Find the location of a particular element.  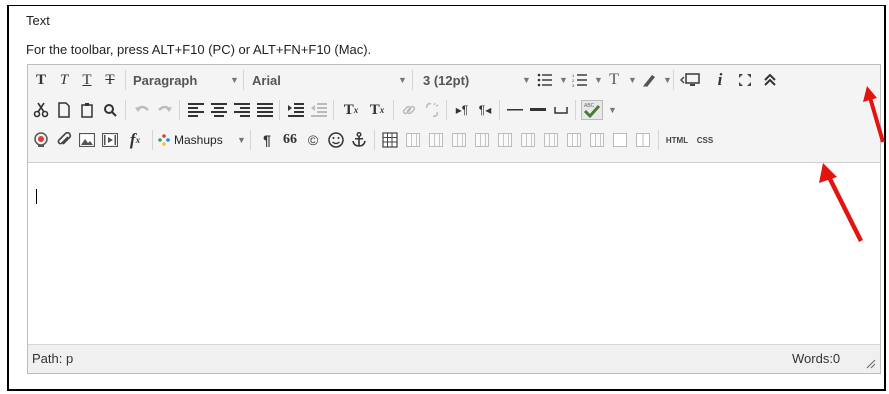

anchor-icon is located at coordinates (359, 140).